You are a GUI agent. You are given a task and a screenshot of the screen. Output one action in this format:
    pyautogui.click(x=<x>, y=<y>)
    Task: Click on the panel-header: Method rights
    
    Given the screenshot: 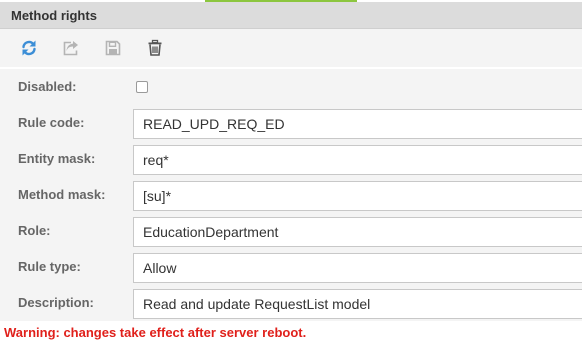 What is the action you would take?
    pyautogui.click(x=291, y=15)
    